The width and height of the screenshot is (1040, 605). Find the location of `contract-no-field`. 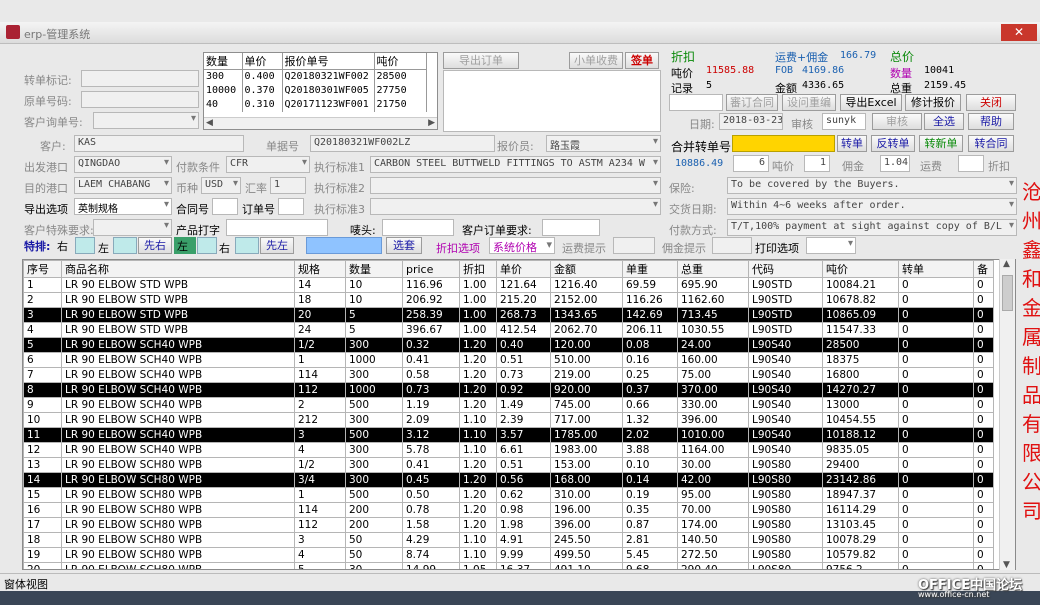

contract-no-field is located at coordinates (225, 206).